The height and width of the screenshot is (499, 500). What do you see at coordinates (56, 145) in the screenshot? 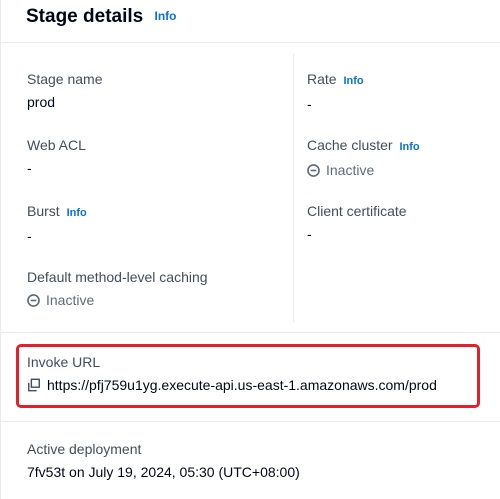
I see `web-acl-label: Web ACL` at bounding box center [56, 145].